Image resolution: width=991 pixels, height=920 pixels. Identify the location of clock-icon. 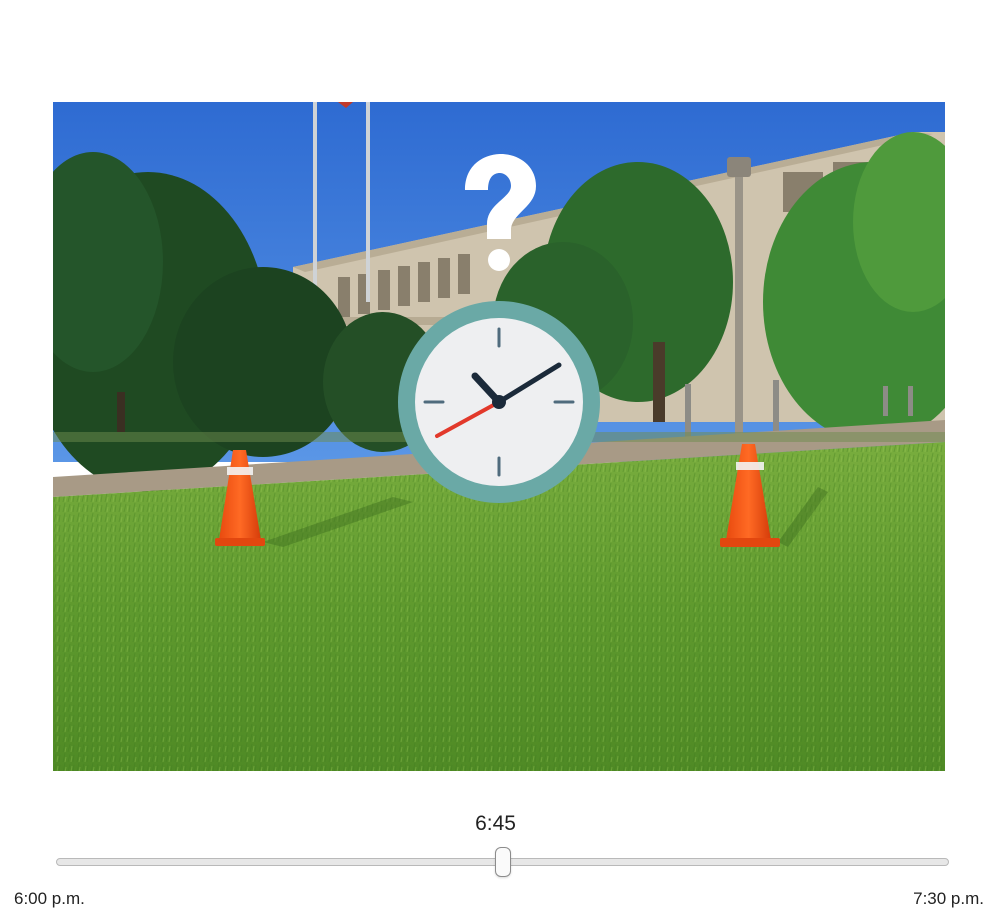
(499, 402).